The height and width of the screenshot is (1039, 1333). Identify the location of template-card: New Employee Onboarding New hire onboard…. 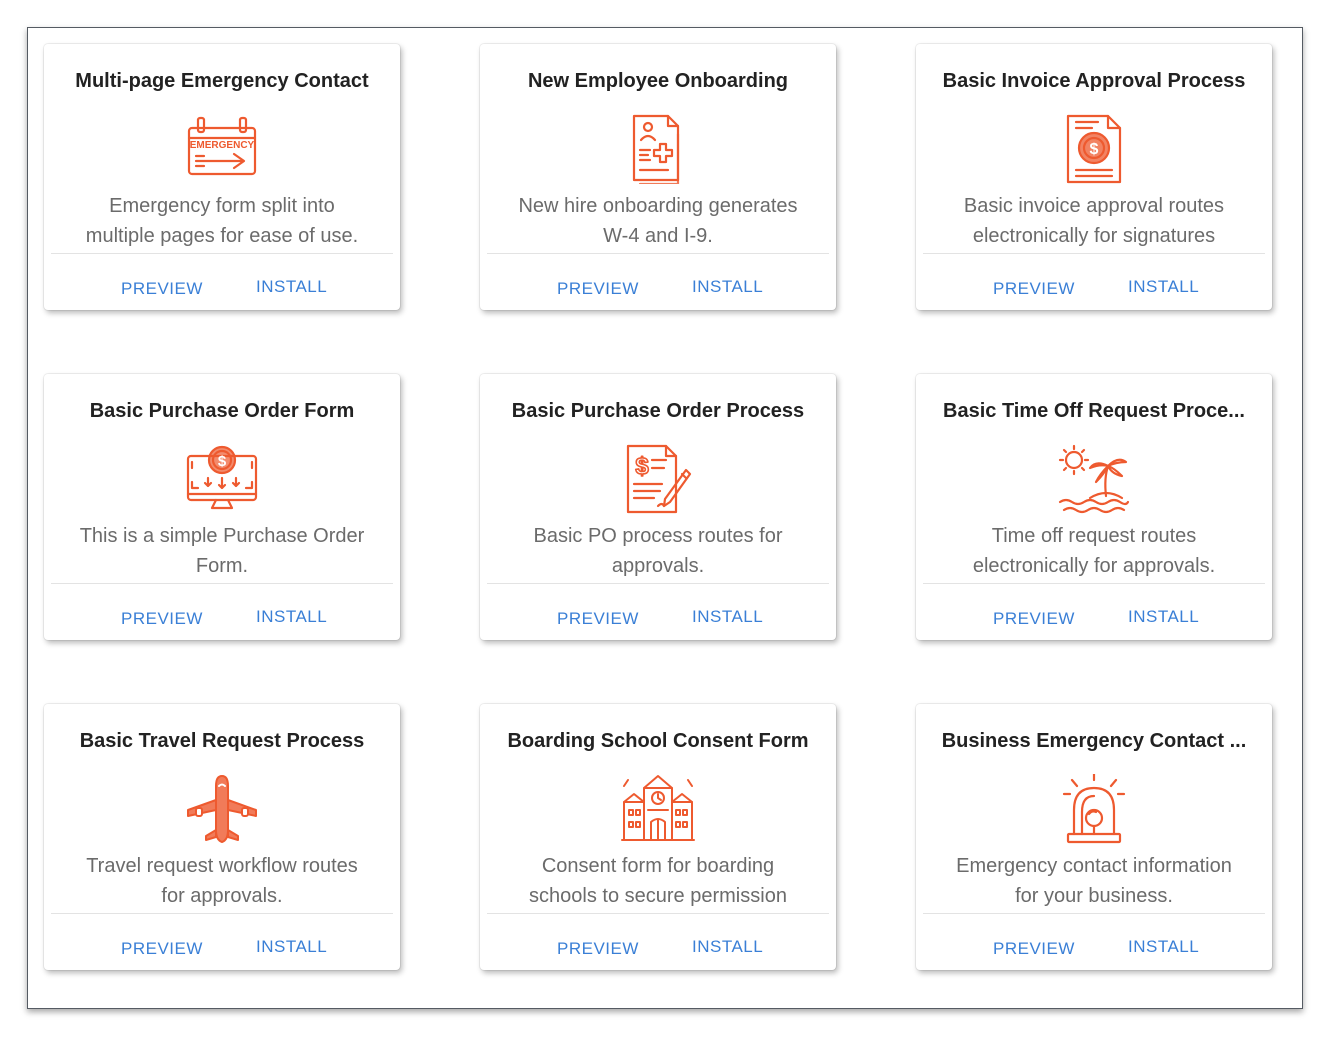
(658, 177).